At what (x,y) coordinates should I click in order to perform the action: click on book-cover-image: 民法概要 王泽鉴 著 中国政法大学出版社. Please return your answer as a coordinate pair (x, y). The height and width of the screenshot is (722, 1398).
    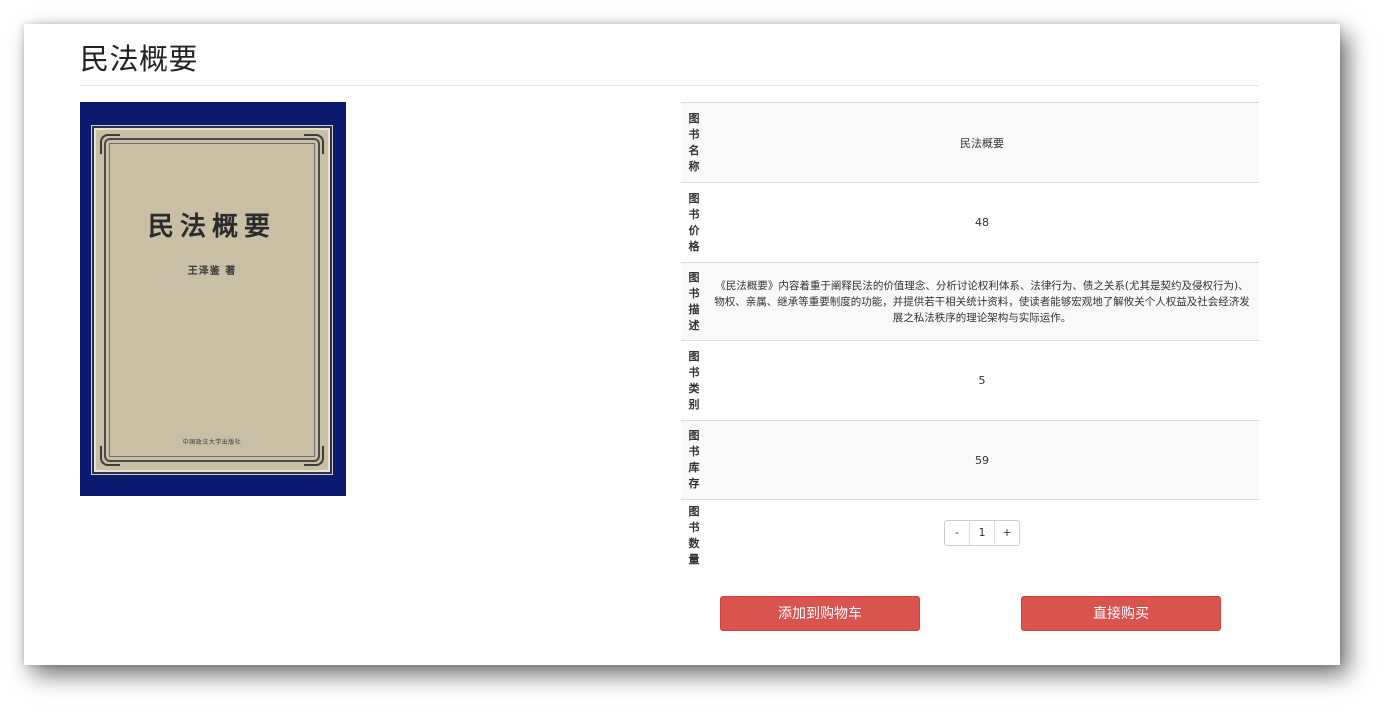
    Looking at the image, I should click on (213, 299).